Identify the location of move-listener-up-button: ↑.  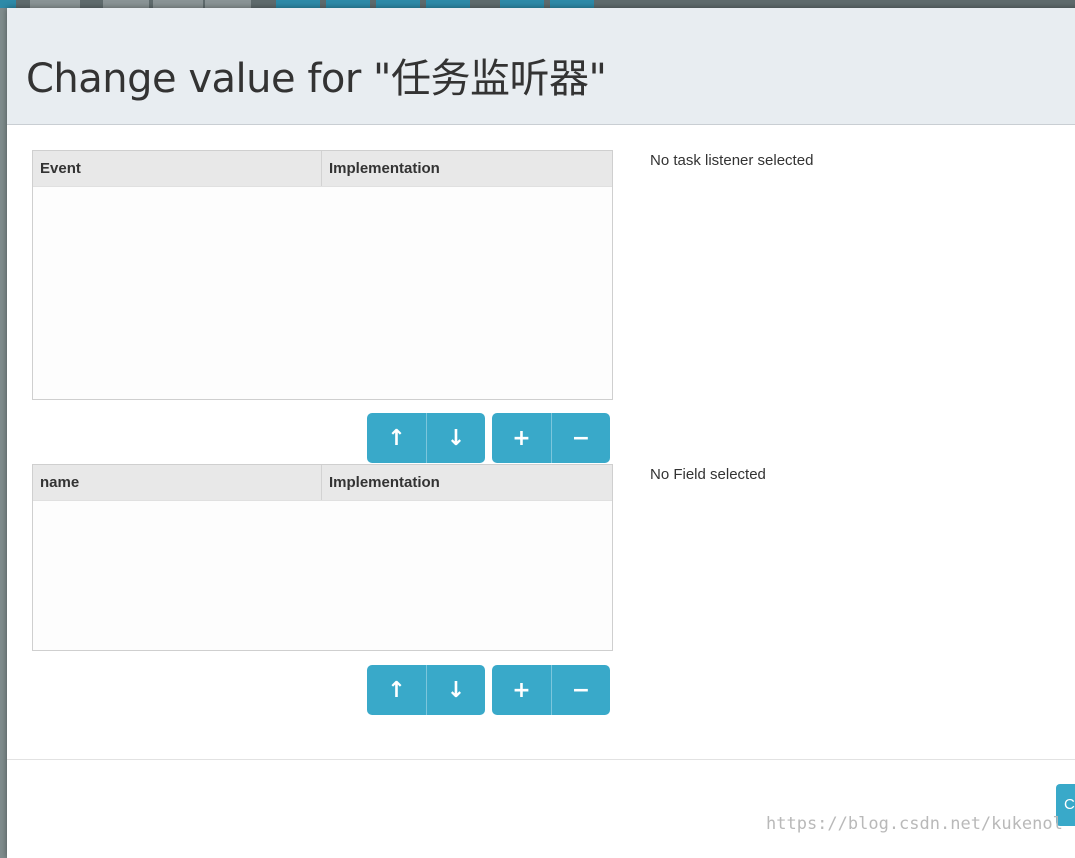
(396, 438).